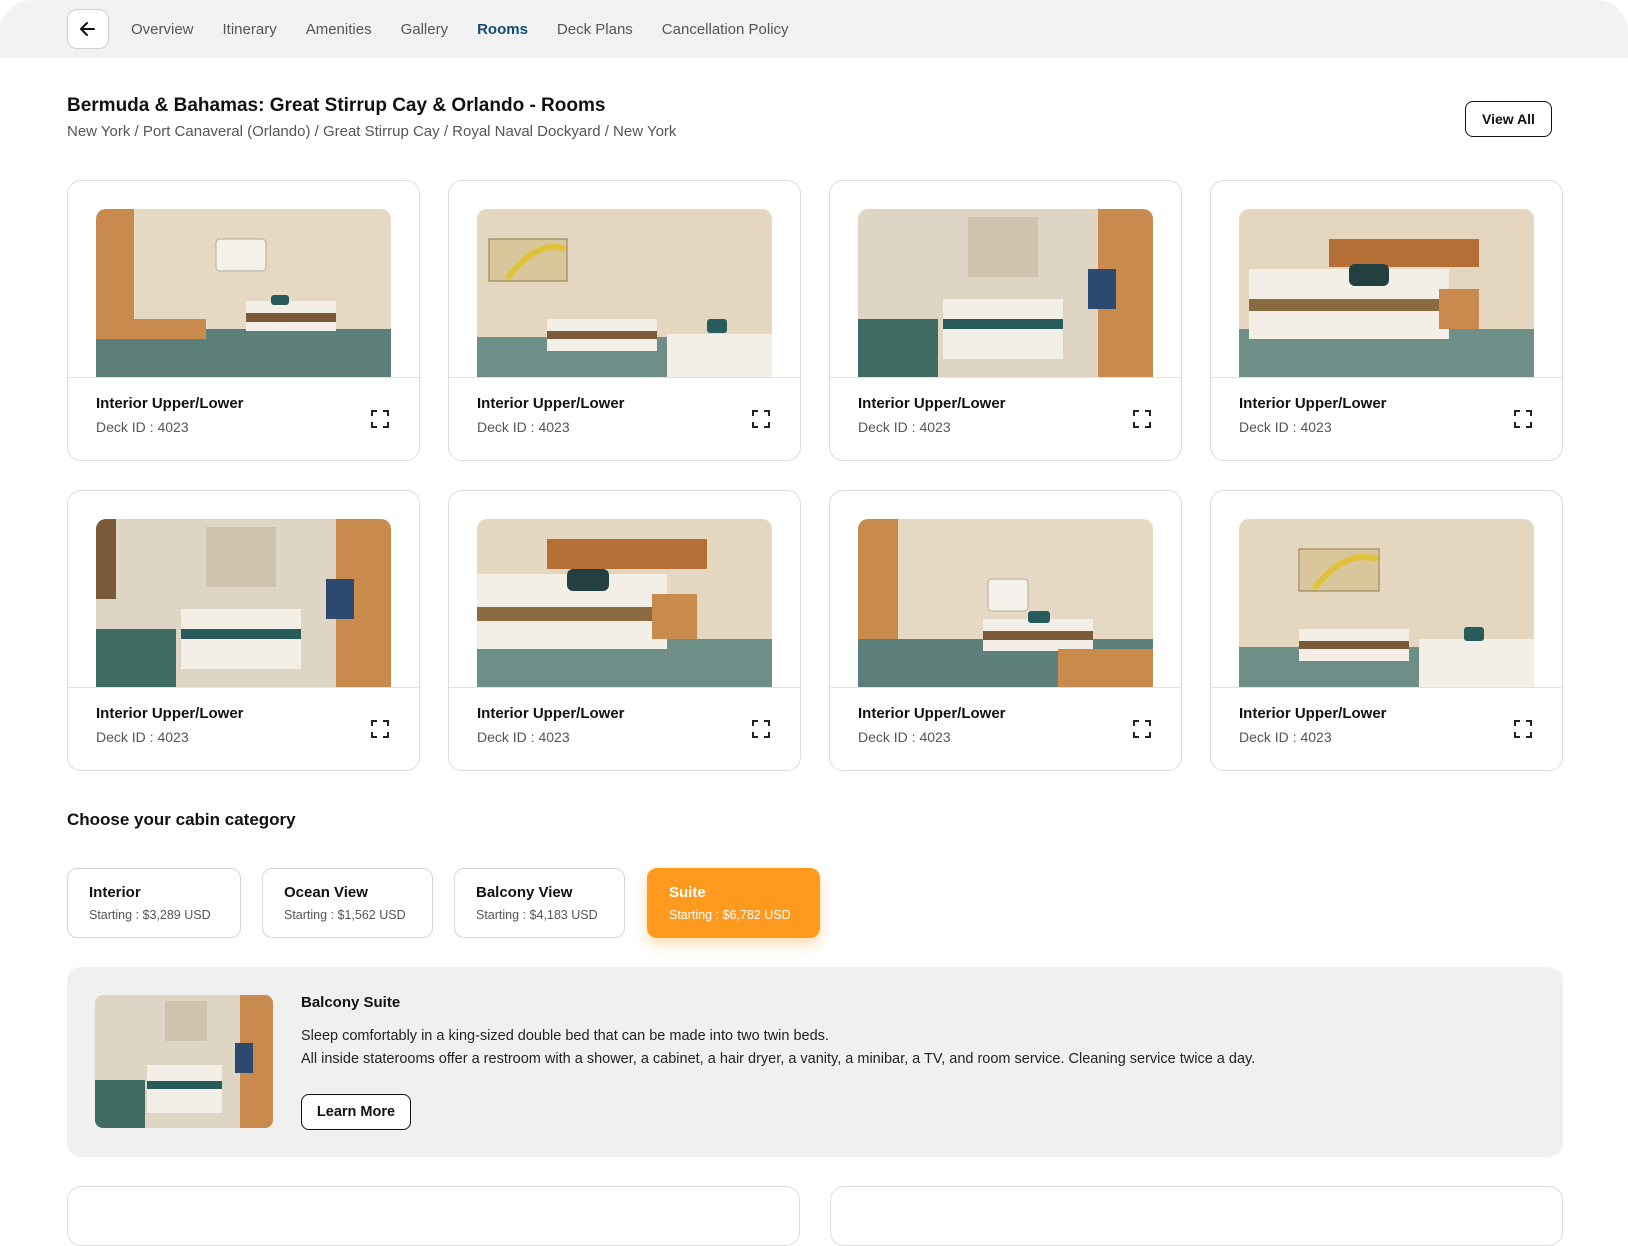 The image size is (1628, 1246). What do you see at coordinates (425, 29) in the screenshot?
I see `tab-gallery: Gallery` at bounding box center [425, 29].